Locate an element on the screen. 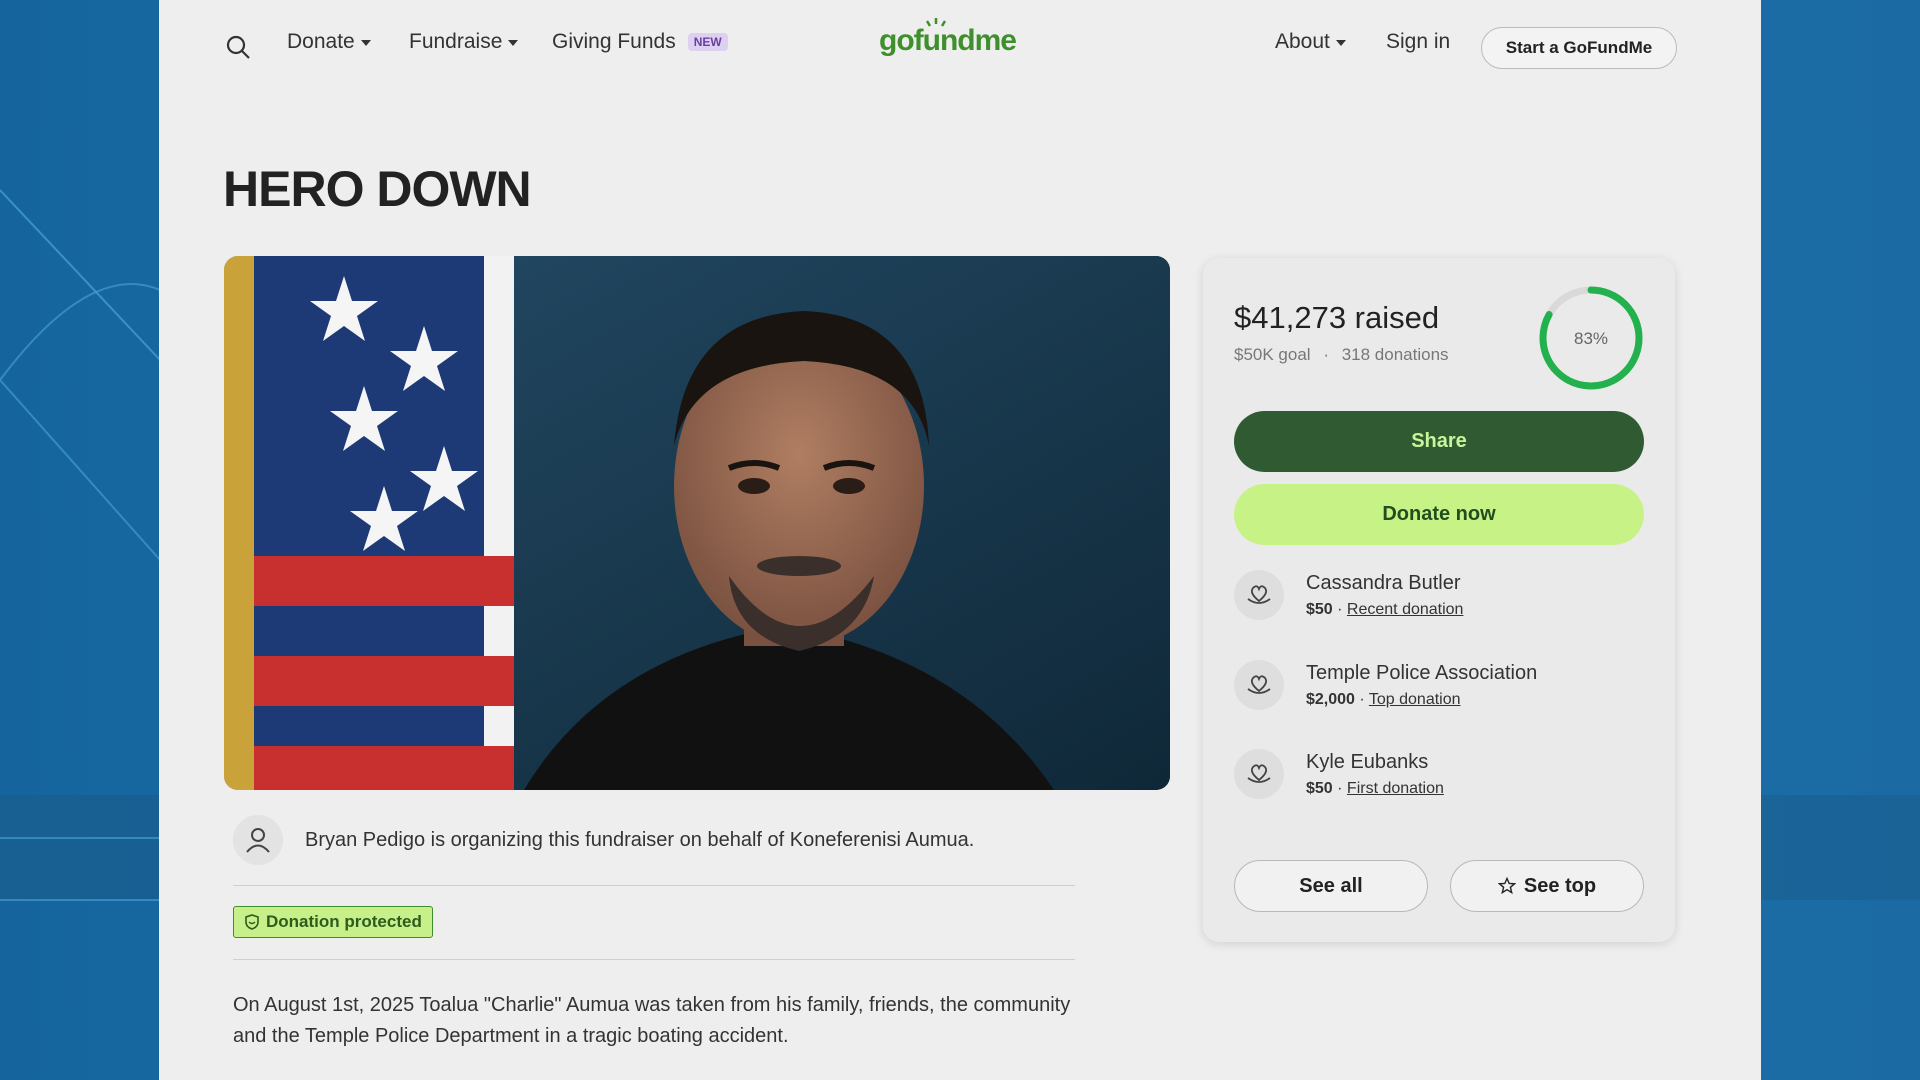 This screenshot has height=1080, width=1920. nav-sign-in: Sign in is located at coordinates (1418, 42).